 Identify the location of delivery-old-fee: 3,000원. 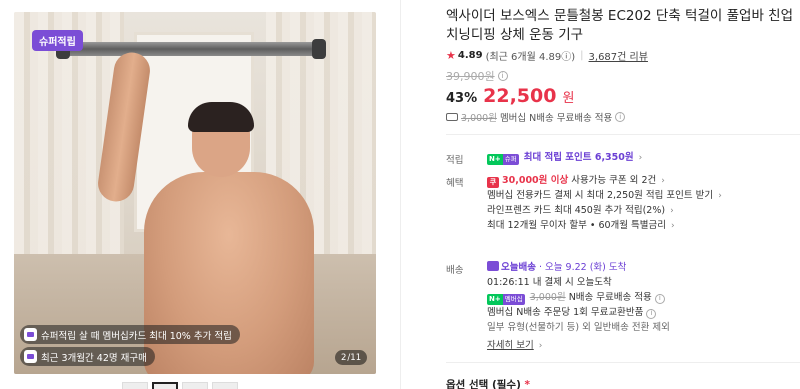
(547, 297).